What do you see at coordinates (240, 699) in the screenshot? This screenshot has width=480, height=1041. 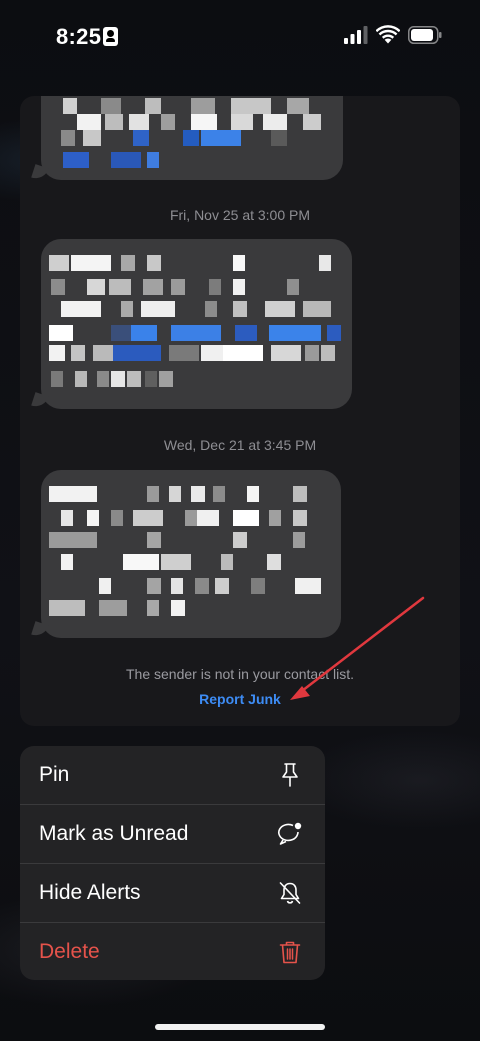 I see `report-junk-link: Report Junk` at bounding box center [240, 699].